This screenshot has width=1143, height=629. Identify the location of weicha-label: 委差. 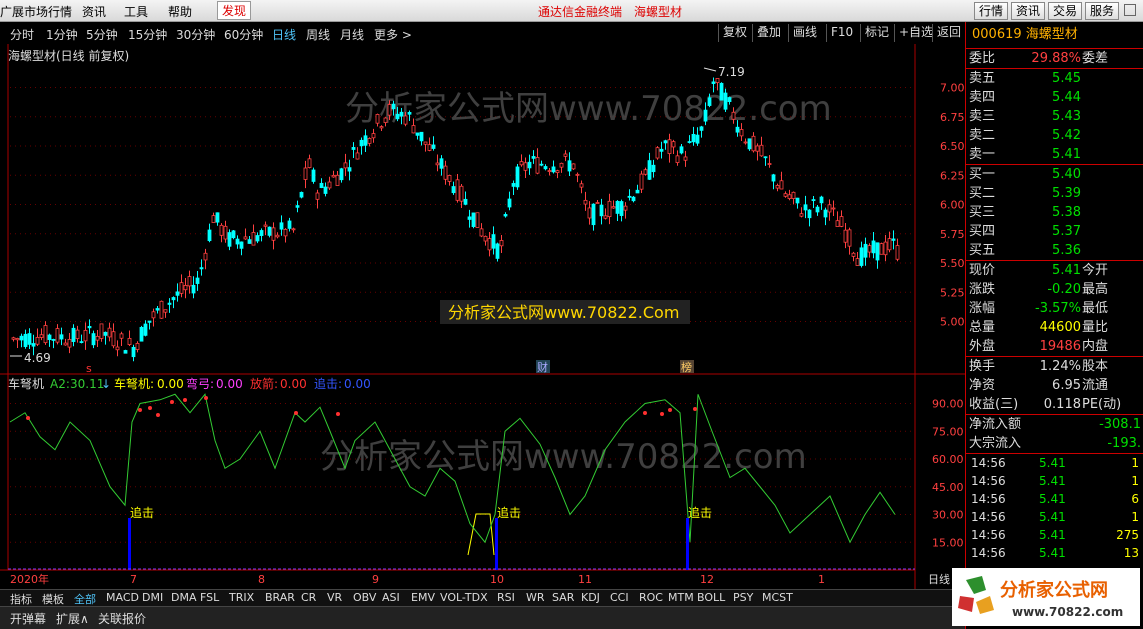
(1095, 58).